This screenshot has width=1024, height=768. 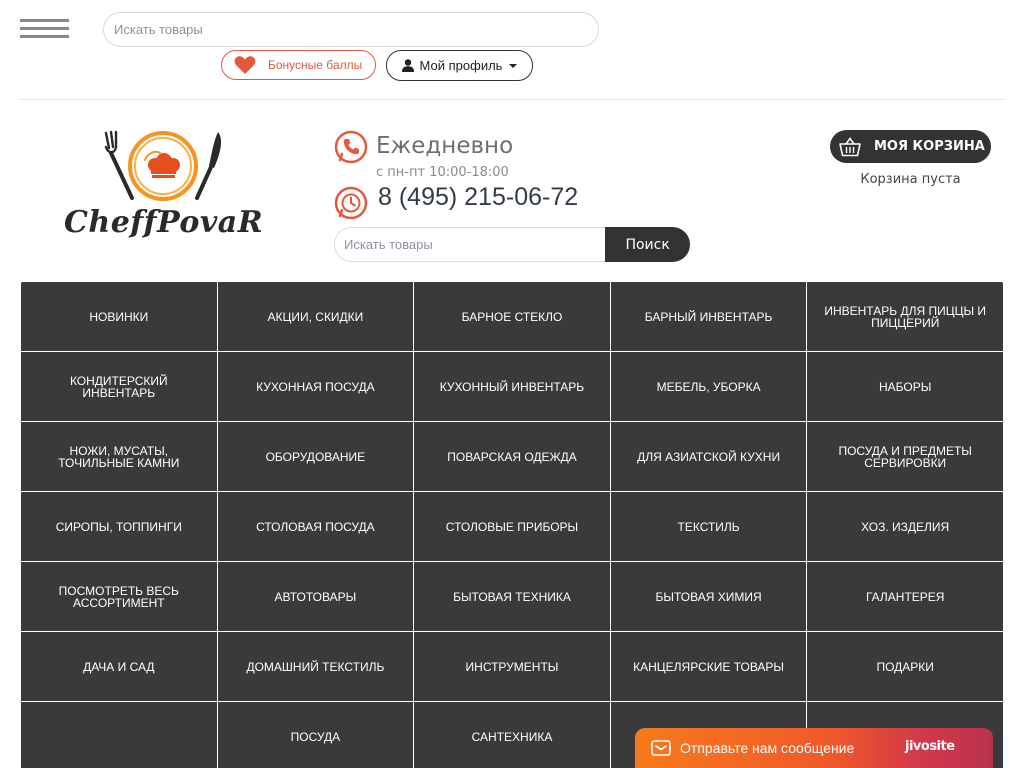 I want to click on category-item: ПОДАРКИ, so click(x=905, y=666).